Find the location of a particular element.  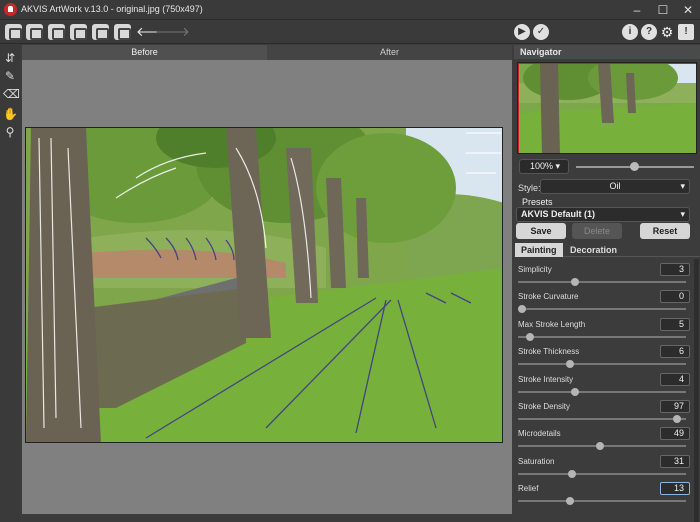

param-input-saturation: 31 is located at coordinates (675, 461).